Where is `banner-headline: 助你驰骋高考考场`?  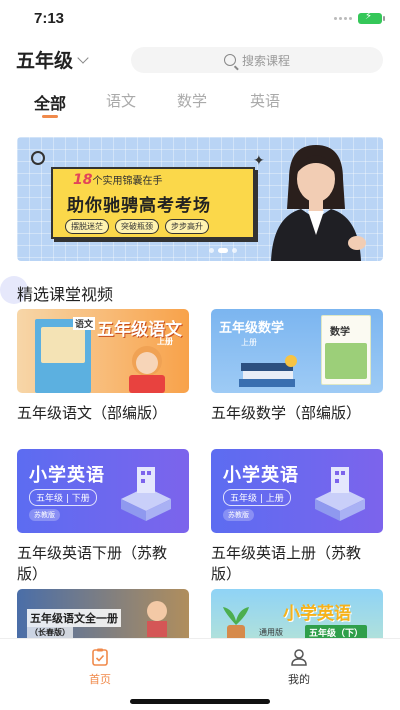 banner-headline: 助你驰骋高考考场 is located at coordinates (139, 206).